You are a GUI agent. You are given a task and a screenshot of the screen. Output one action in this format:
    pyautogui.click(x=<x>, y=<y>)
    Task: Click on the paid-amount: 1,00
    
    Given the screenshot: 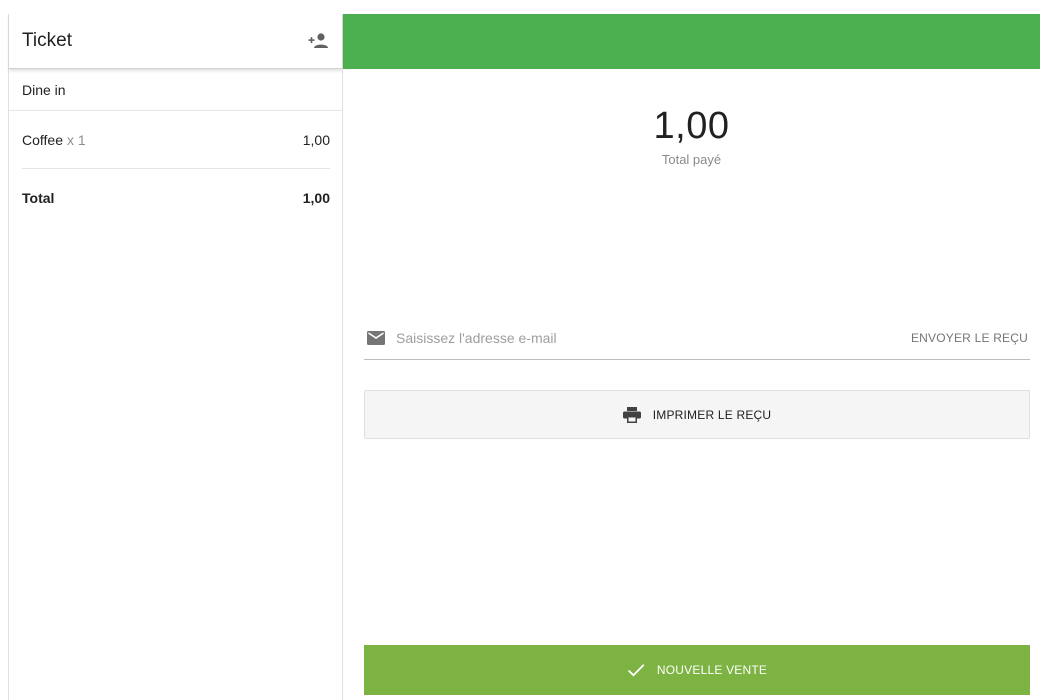 What is the action you would take?
    pyautogui.click(x=691, y=126)
    